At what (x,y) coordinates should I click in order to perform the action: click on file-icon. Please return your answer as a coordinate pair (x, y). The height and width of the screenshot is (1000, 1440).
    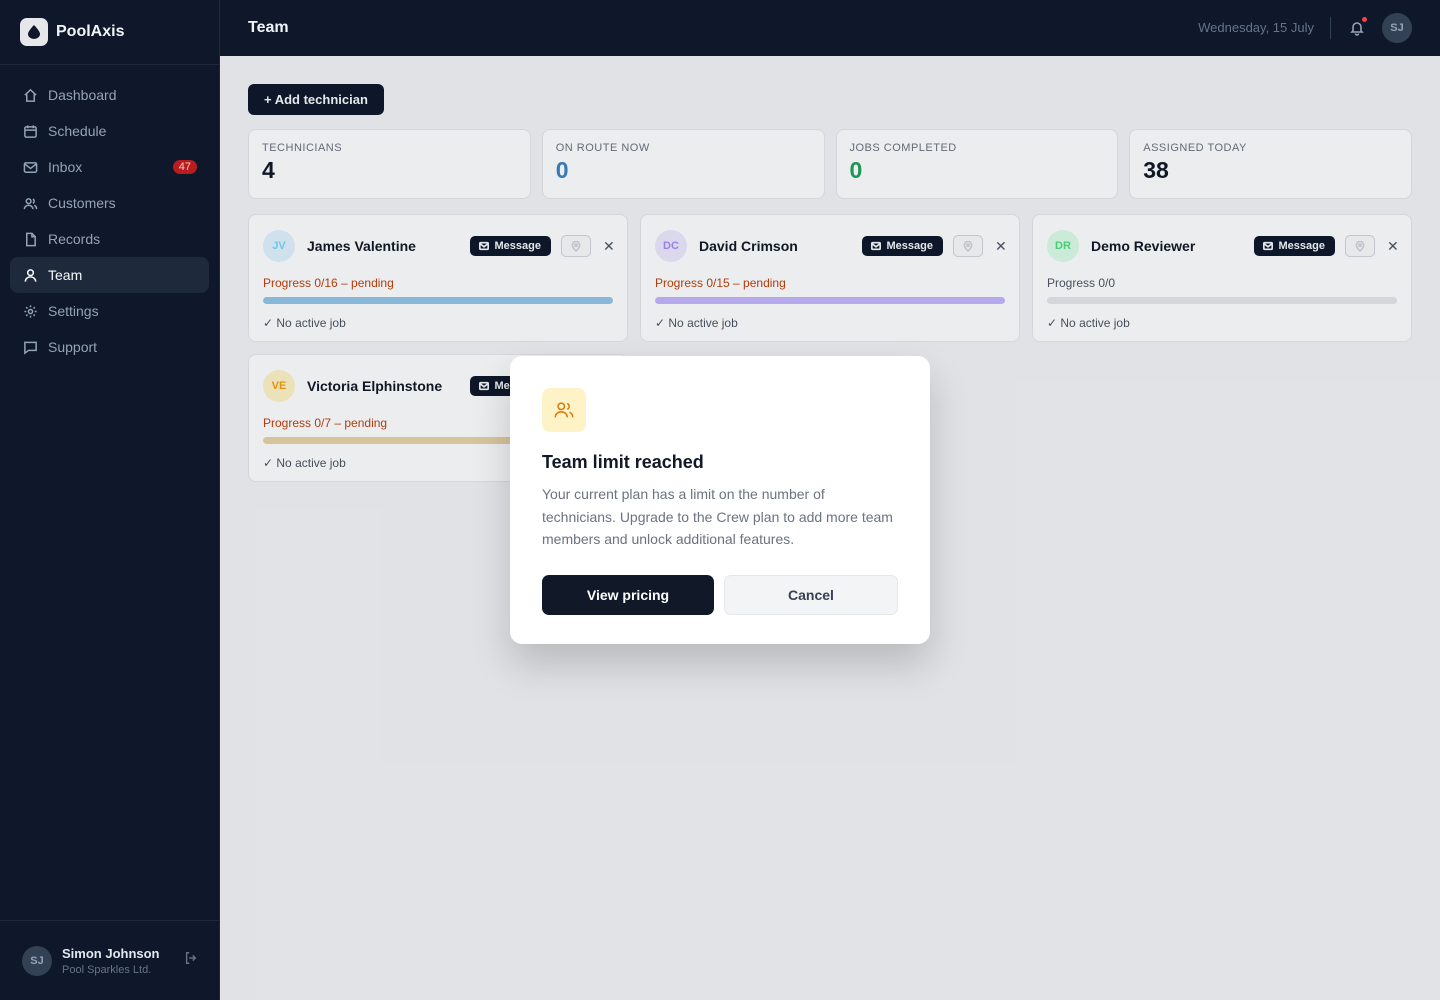
    Looking at the image, I should click on (30, 239).